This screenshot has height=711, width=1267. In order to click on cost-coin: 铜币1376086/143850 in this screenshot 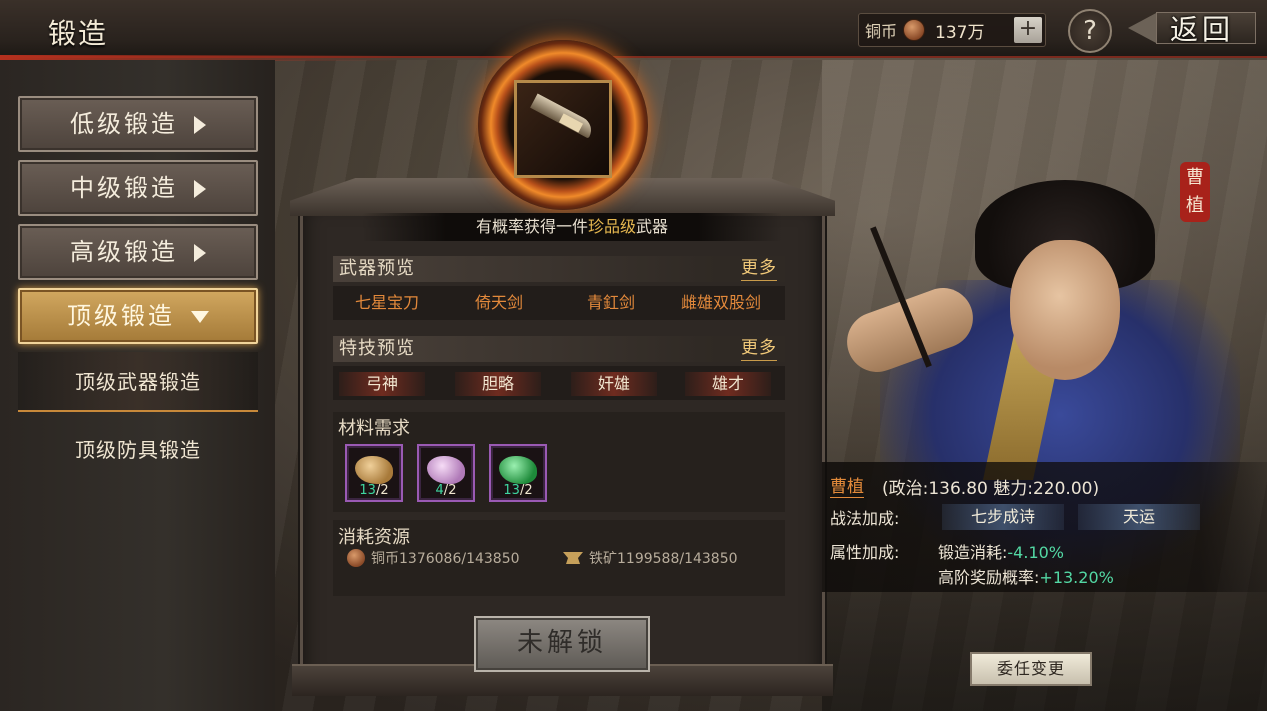, I will do `click(433, 558)`.